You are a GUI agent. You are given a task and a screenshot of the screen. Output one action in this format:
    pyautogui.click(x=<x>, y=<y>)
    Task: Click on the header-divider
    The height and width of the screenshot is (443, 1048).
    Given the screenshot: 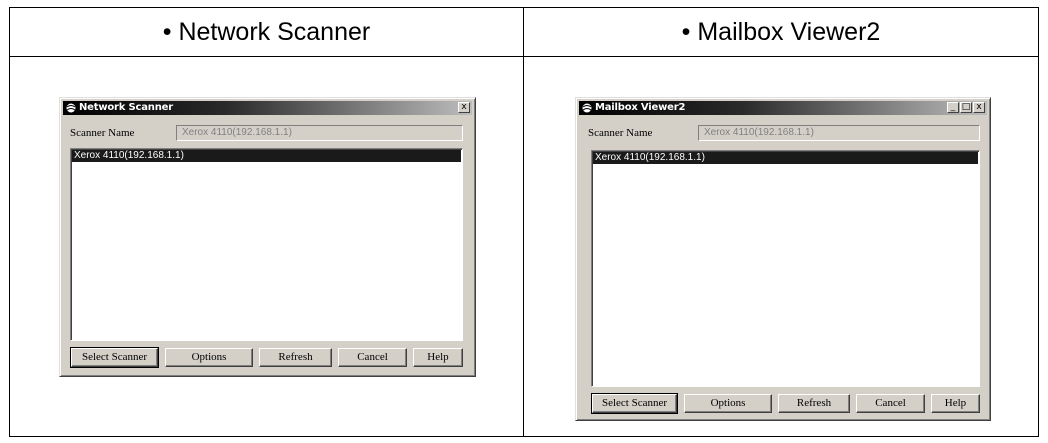 What is the action you would take?
    pyautogui.click(x=524, y=56)
    